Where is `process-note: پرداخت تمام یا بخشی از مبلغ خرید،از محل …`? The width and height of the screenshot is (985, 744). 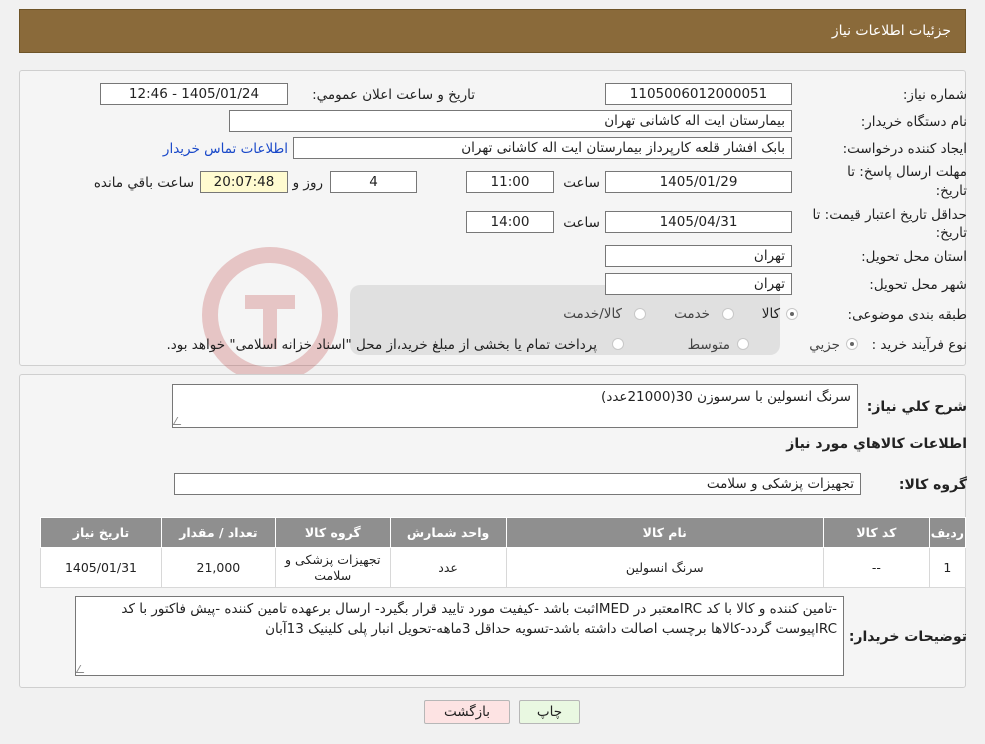
process-note: پرداخت تمام یا بخشی از مبلغ خرید،از محل … is located at coordinates (381, 345).